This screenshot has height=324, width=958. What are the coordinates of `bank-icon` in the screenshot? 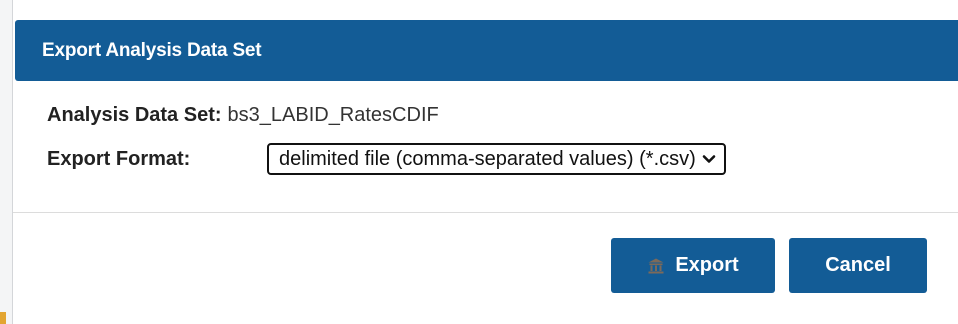 It's located at (656, 266).